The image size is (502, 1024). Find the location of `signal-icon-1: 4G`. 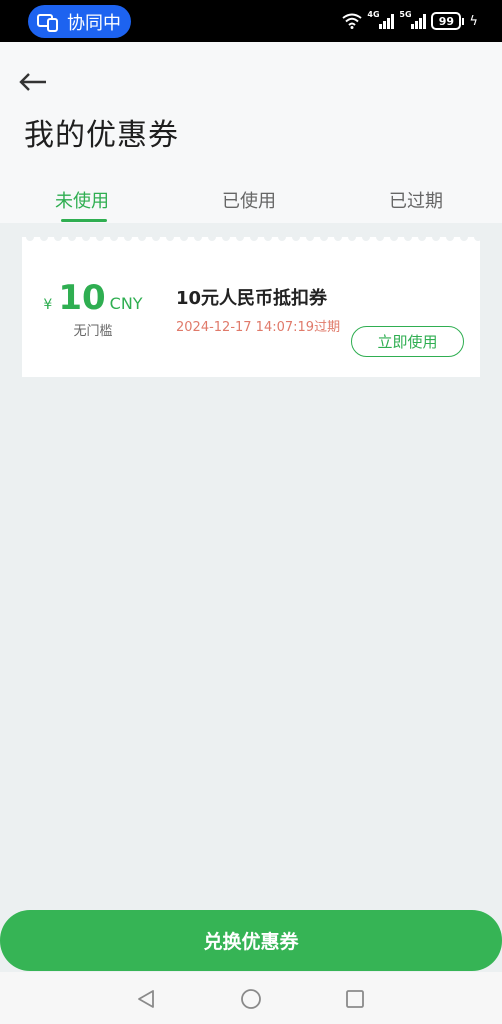

signal-icon-1: 4G is located at coordinates (381, 19).